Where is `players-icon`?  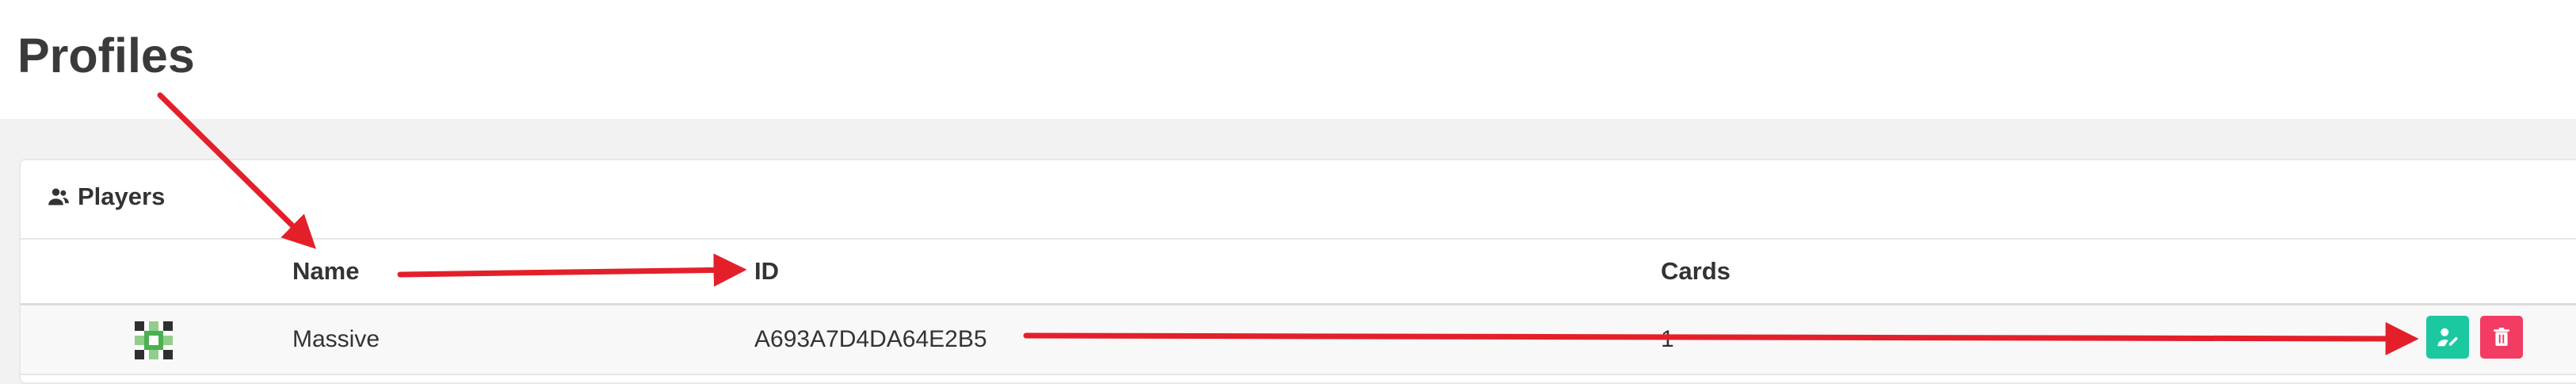
players-icon is located at coordinates (58, 197).